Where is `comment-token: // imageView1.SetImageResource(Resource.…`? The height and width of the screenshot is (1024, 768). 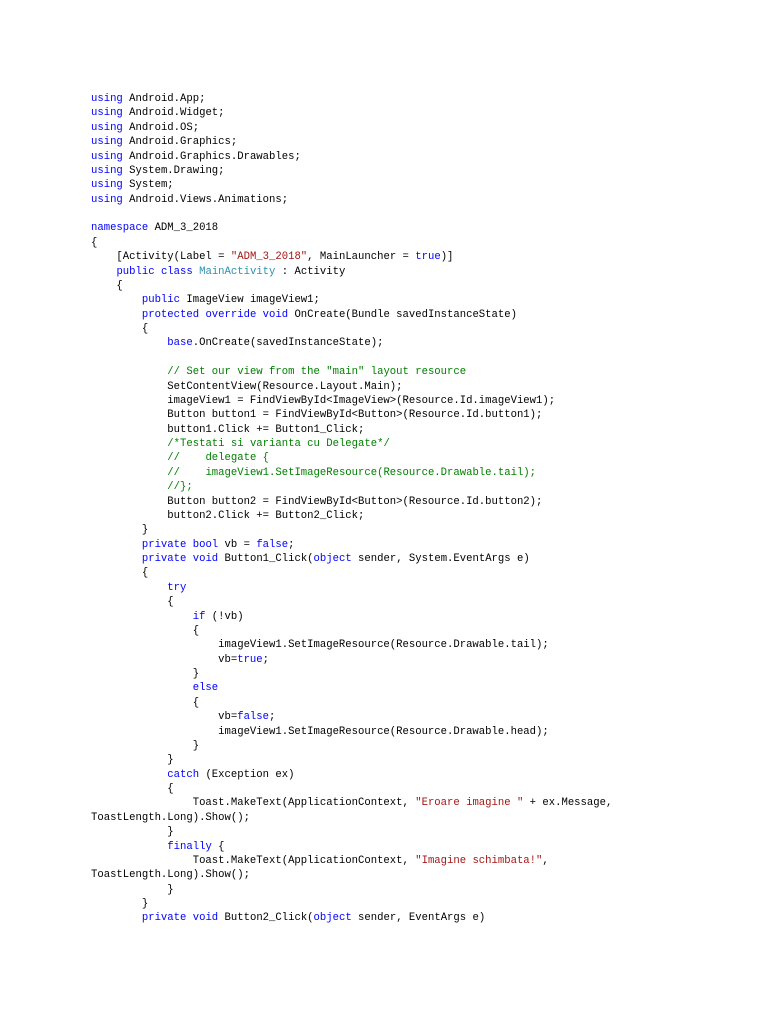
comment-token: // imageView1.SetImageResource(Resource.… is located at coordinates (352, 472).